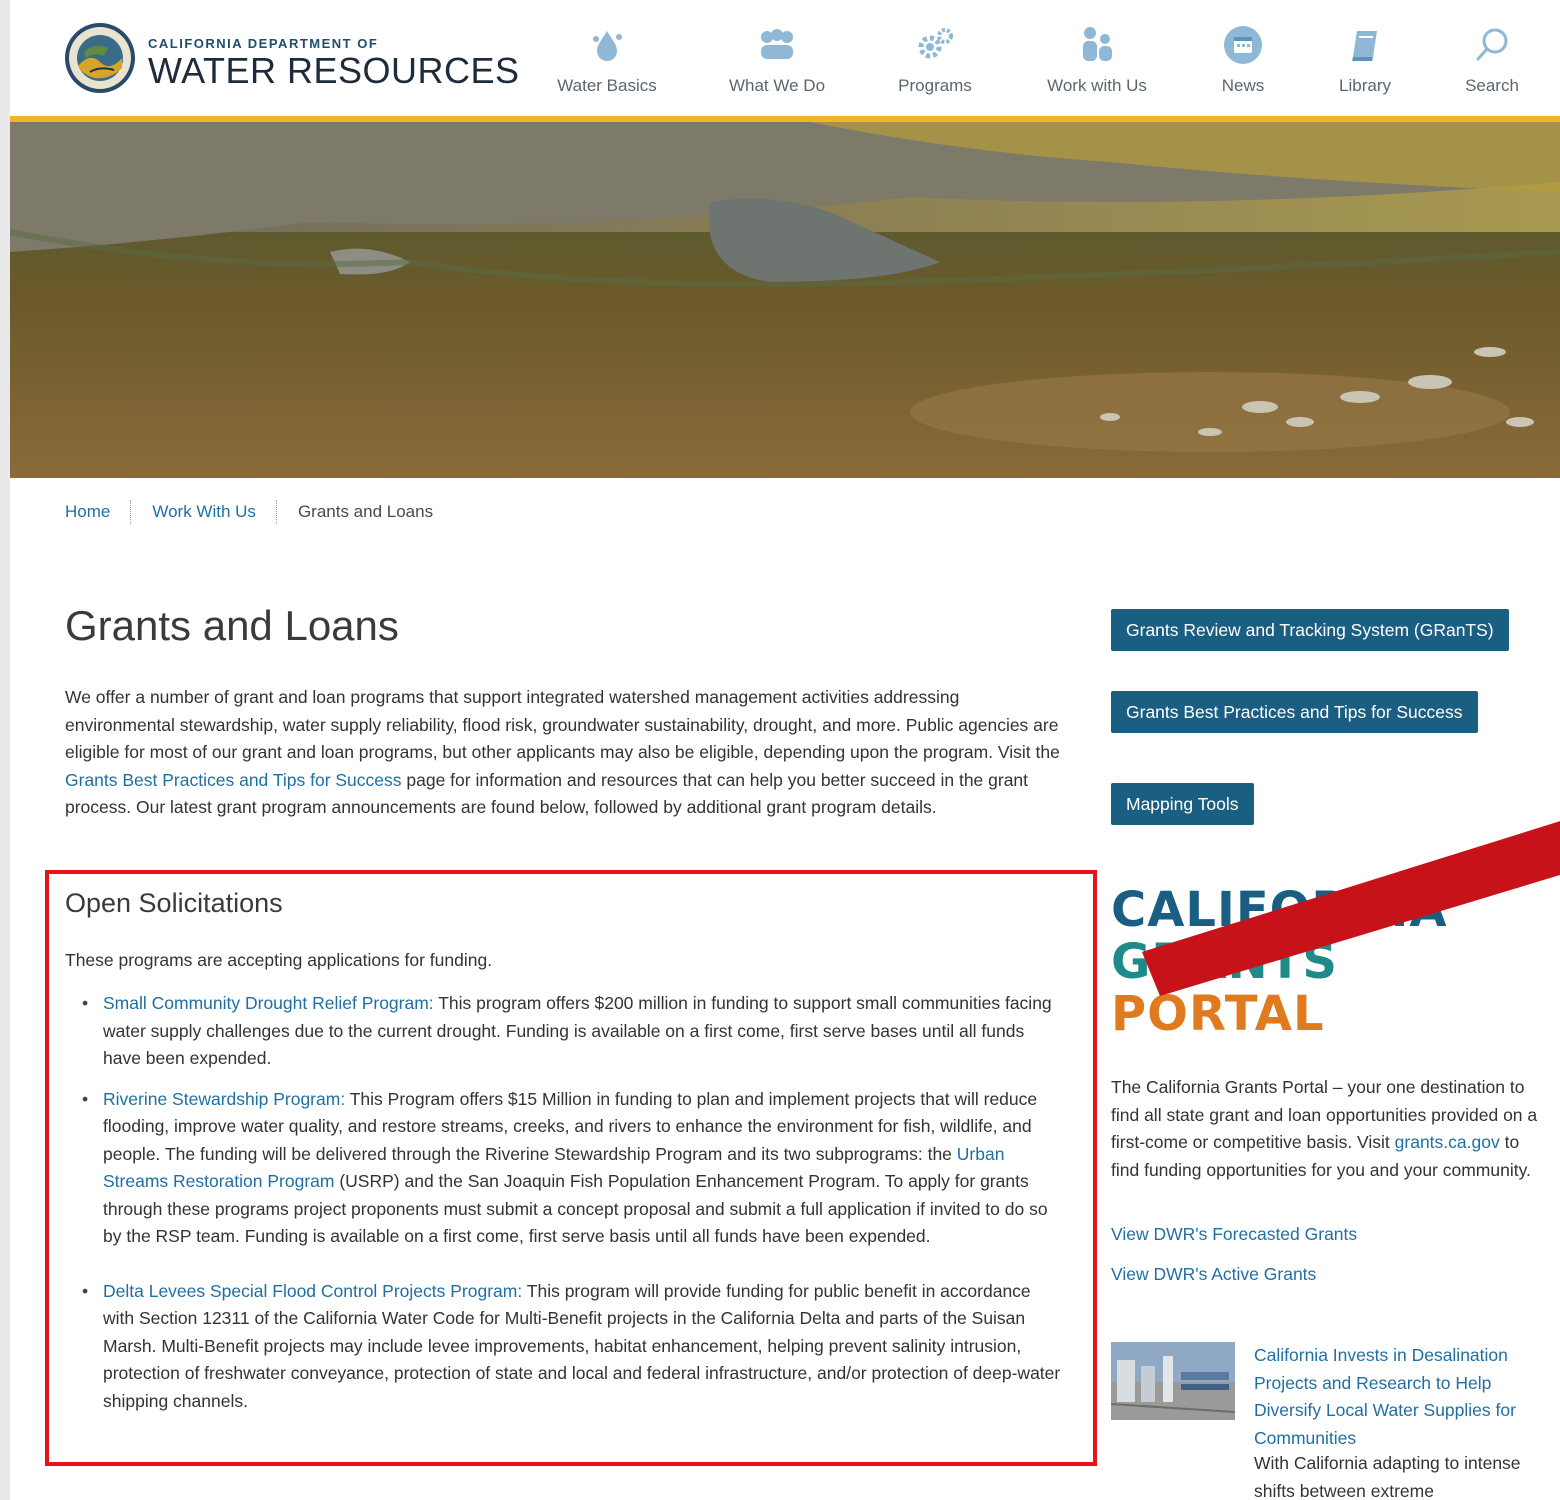  What do you see at coordinates (1365, 45) in the screenshot?
I see `book-icon` at bounding box center [1365, 45].